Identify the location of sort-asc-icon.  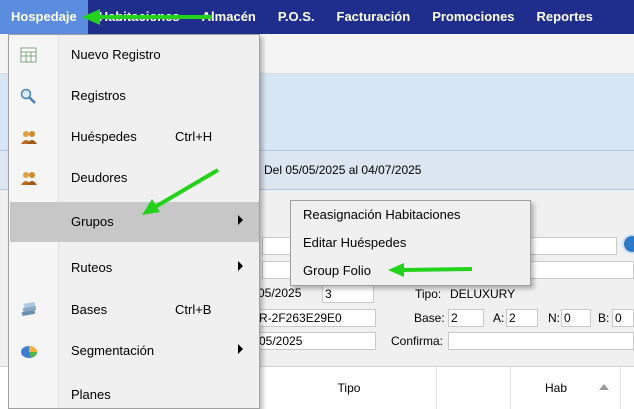
(604, 387).